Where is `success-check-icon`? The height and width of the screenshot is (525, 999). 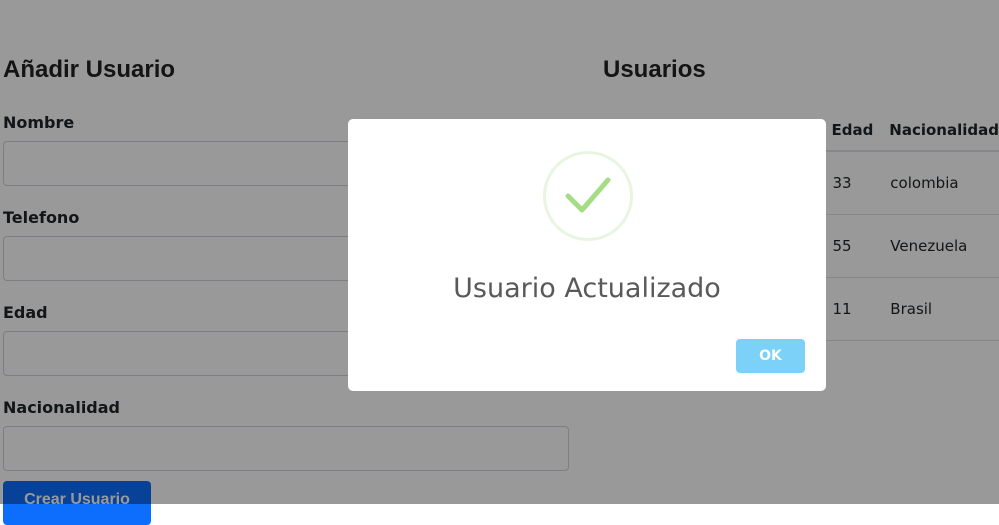
success-check-icon is located at coordinates (588, 196).